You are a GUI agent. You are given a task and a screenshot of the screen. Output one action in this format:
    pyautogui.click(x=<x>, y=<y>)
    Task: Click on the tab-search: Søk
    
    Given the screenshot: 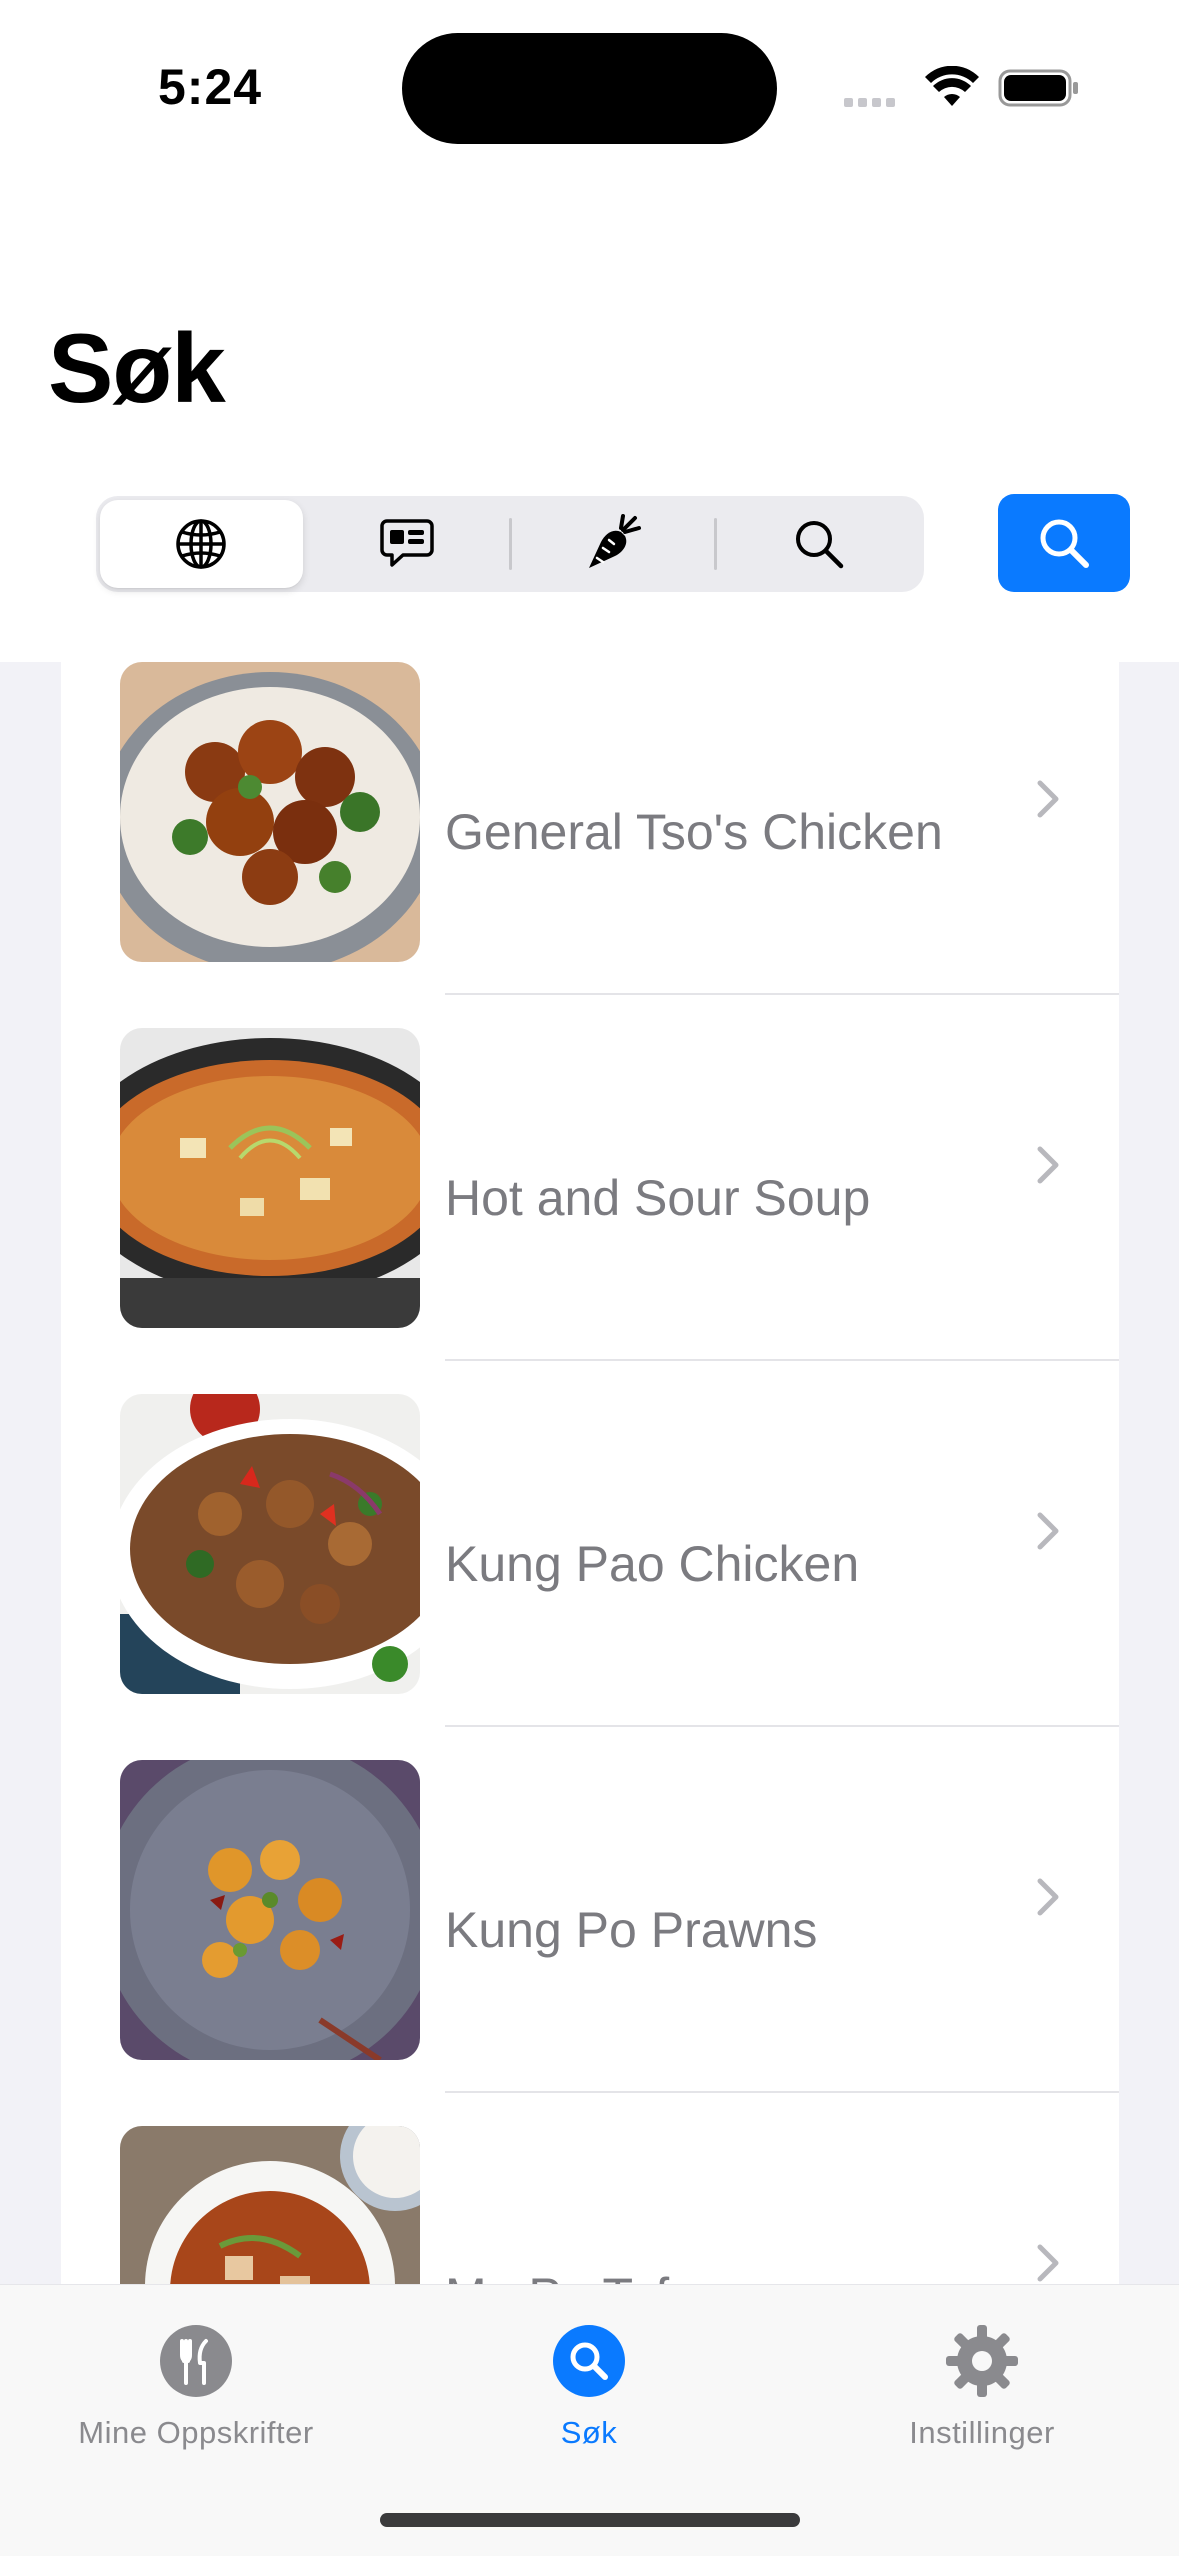 What is the action you would take?
    pyautogui.click(x=589, y=2405)
    